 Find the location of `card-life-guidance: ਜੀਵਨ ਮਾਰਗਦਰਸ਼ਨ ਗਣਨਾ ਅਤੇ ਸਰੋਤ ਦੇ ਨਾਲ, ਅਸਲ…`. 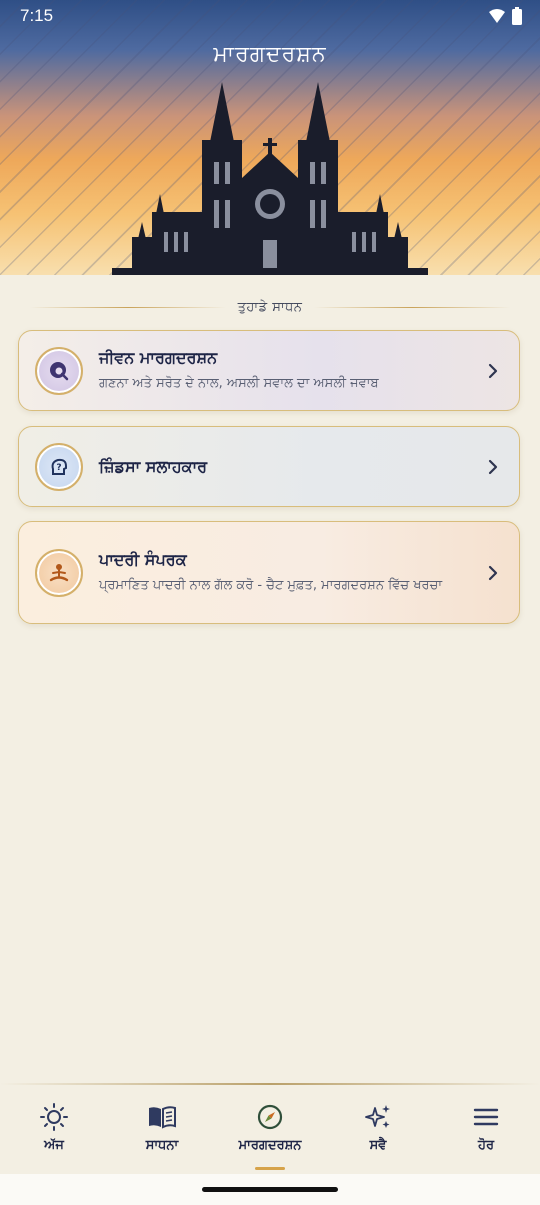

card-life-guidance: ਜੀਵਨ ਮਾਰਗਦਰਸ਼ਨ ਗਣਨਾ ਅਤੇ ਸਰੋਤ ਦੇ ਨਾਲ, ਅਸਲ… is located at coordinates (269, 370).